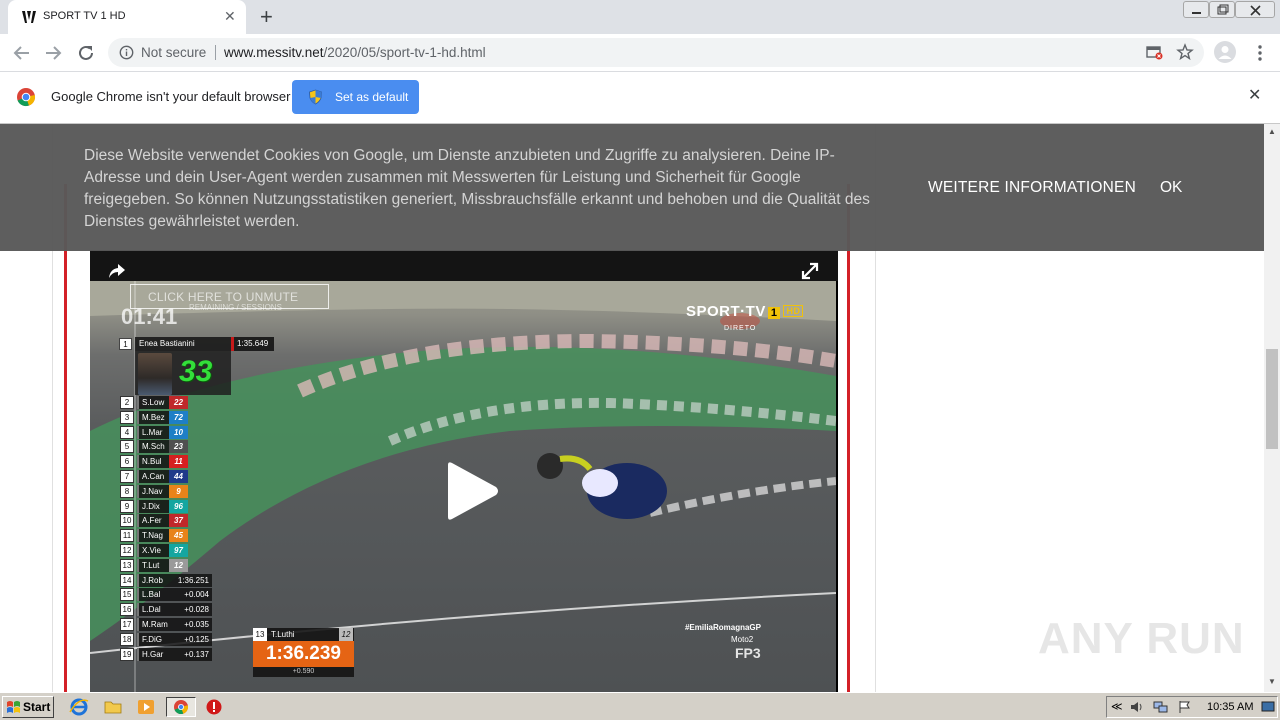 The image size is (1280, 721). Describe the element at coordinates (155, 374) in the screenshot. I see `rider-portrait` at that location.